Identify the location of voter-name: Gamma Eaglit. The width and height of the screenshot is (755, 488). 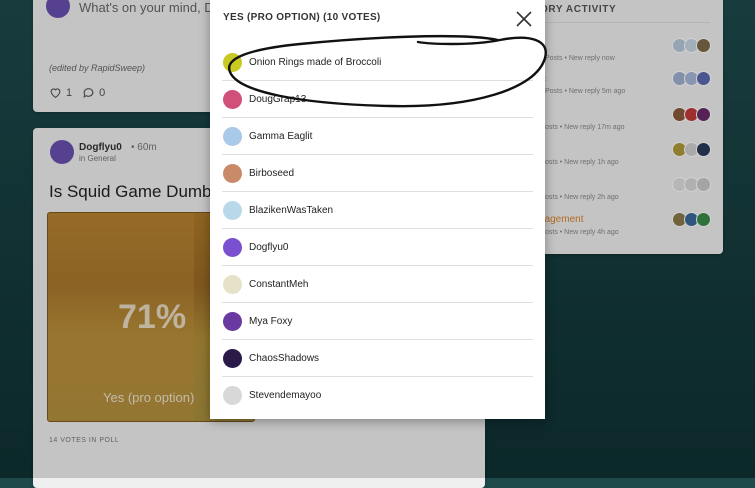
(280, 136).